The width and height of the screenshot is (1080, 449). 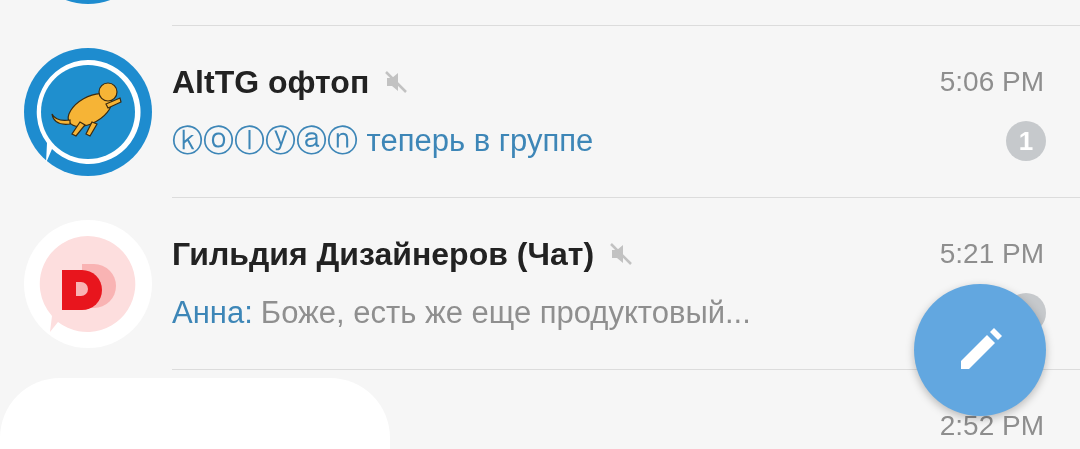 I want to click on compose-button, so click(x=980, y=350).